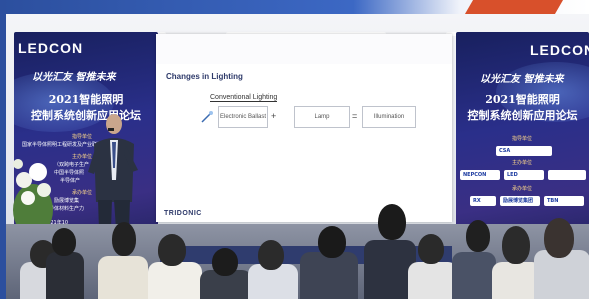 This screenshot has height=299, width=589. What do you see at coordinates (274, 116) in the screenshot?
I see `slide-plus-operator: +` at bounding box center [274, 116].